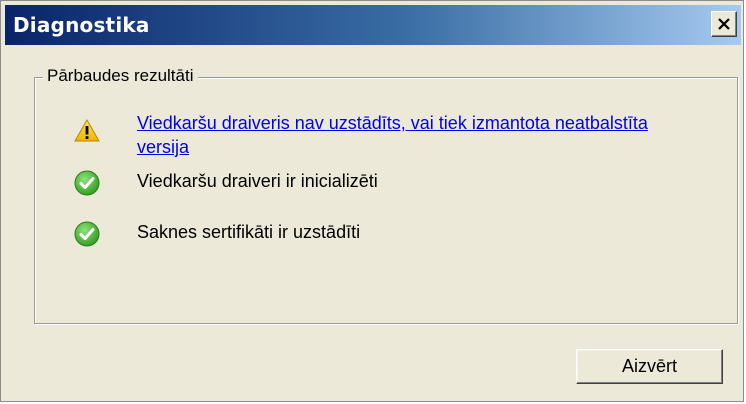 This screenshot has width=746, height=404. I want to click on title-bar: Diagnostika, so click(373, 25).